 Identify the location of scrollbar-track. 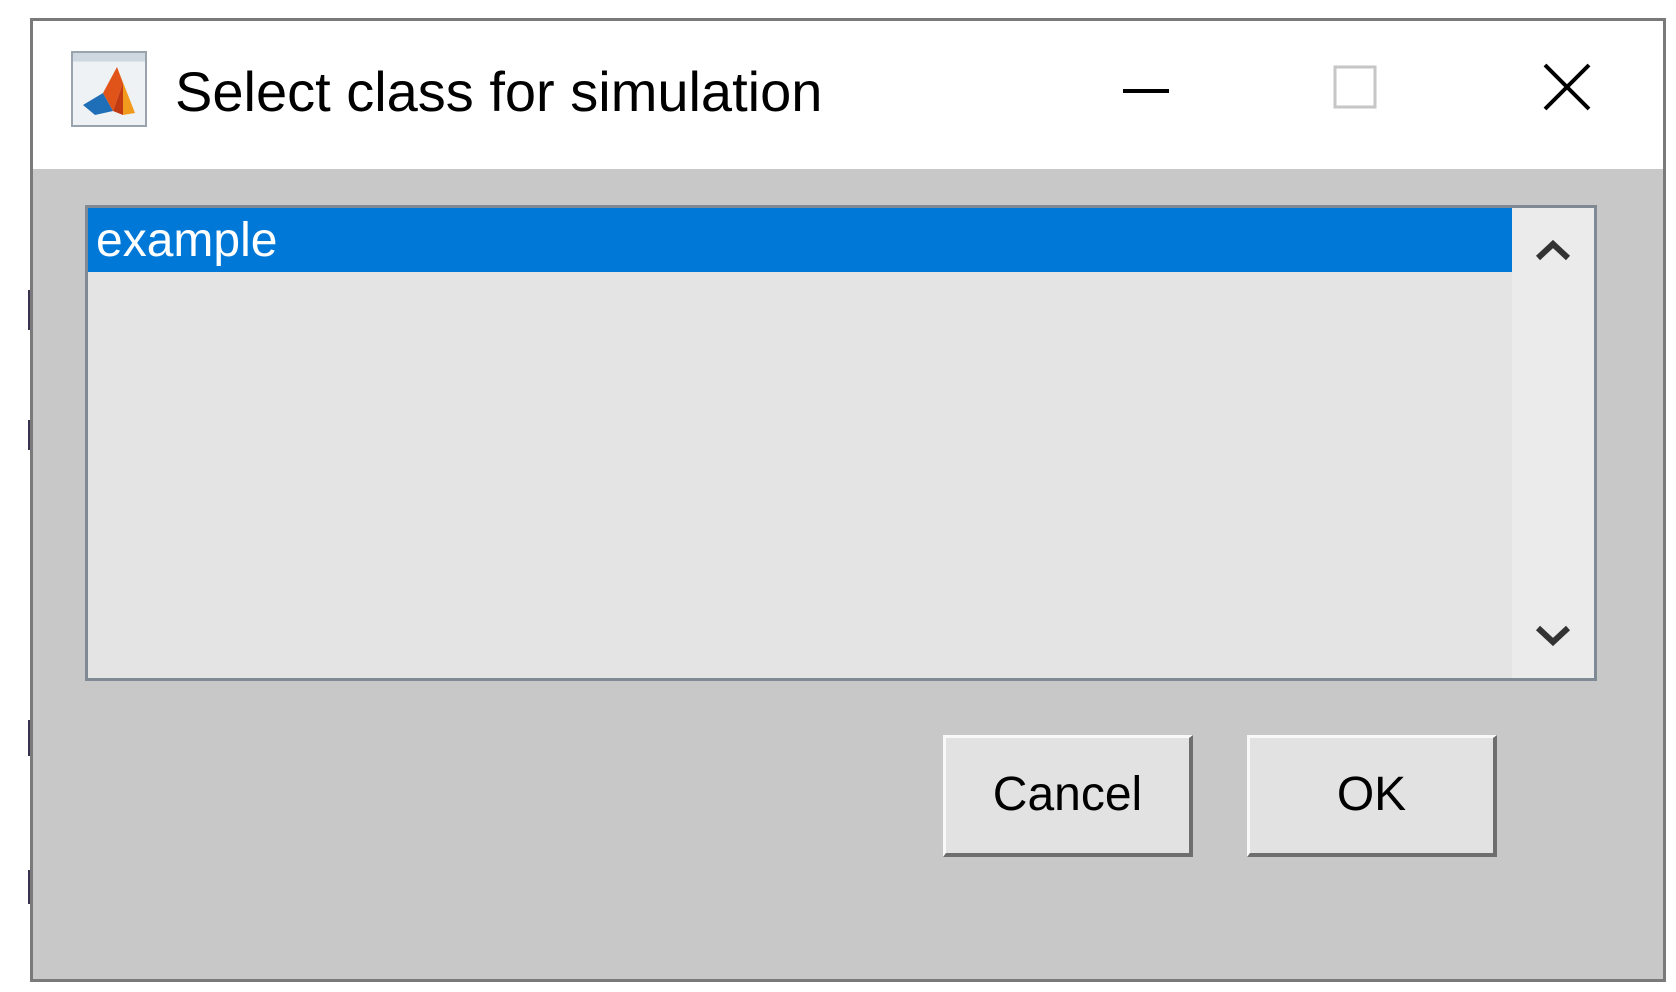
(1553, 443).